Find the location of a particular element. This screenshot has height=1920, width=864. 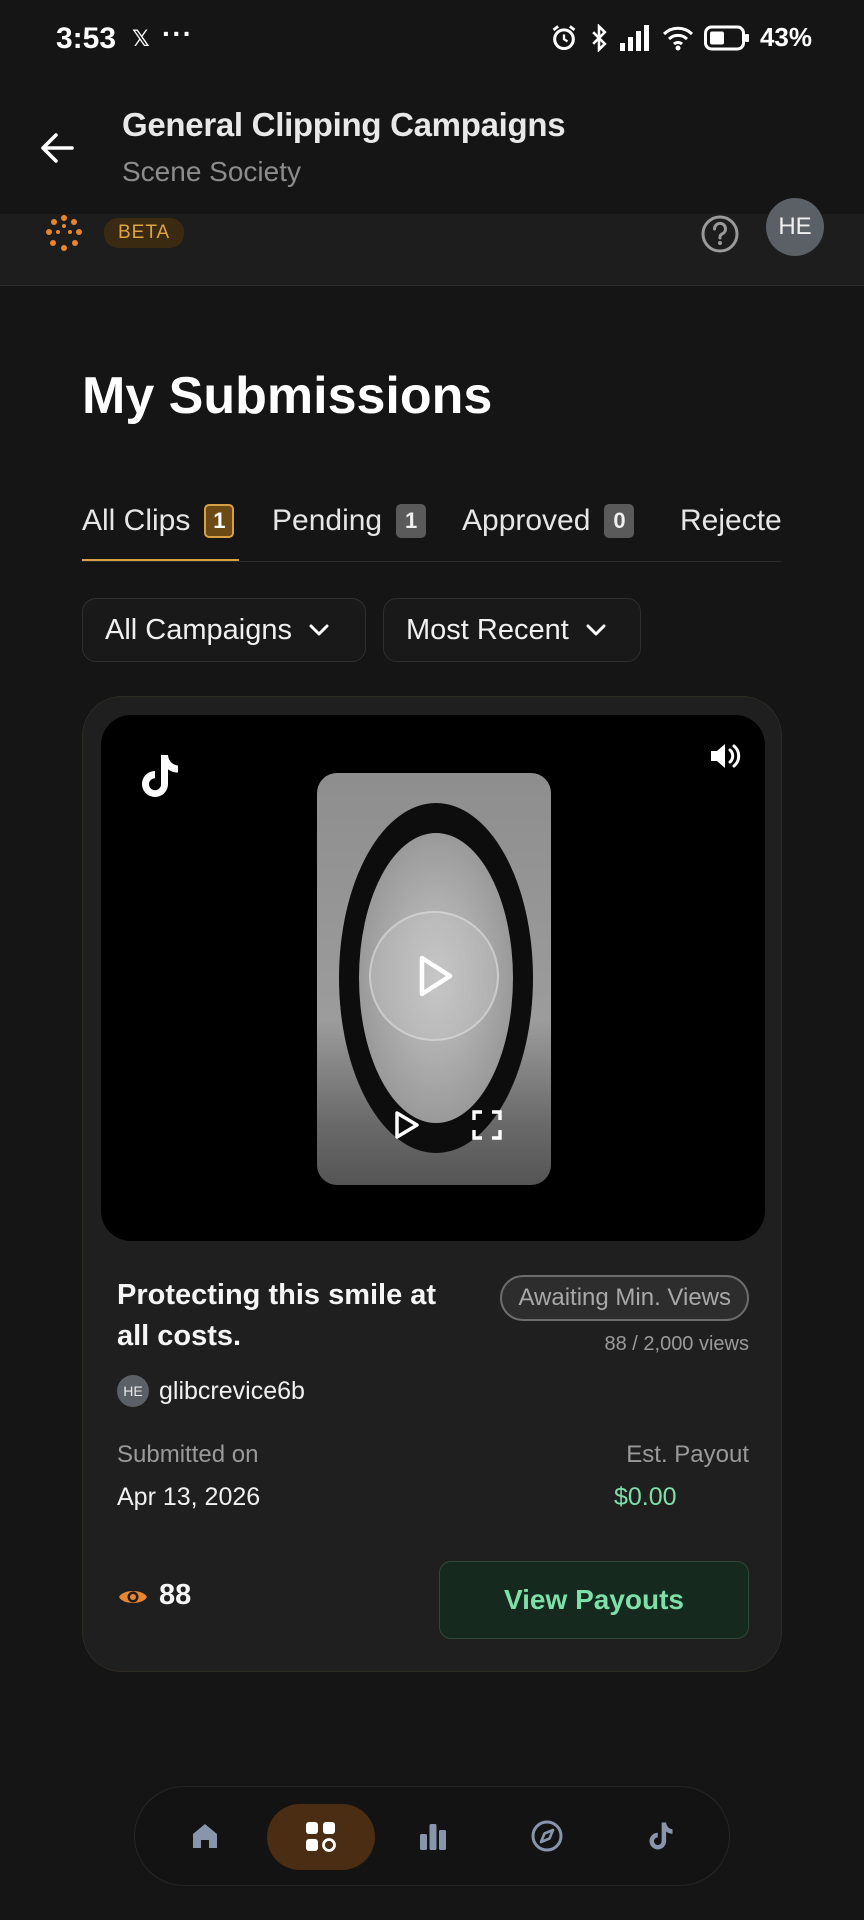

play-button is located at coordinates (434, 976).